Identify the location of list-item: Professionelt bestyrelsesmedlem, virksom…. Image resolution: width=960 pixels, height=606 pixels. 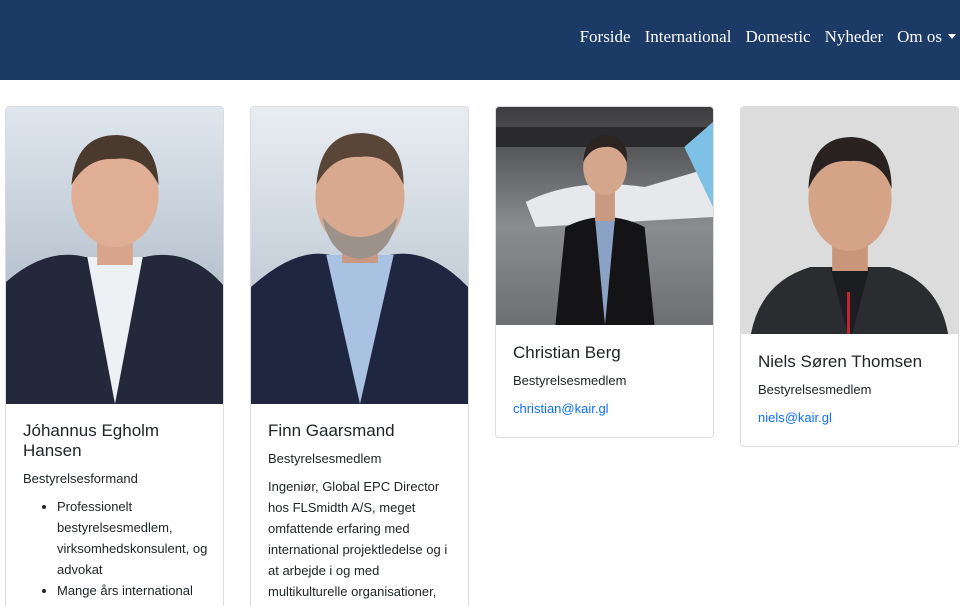
(134, 538).